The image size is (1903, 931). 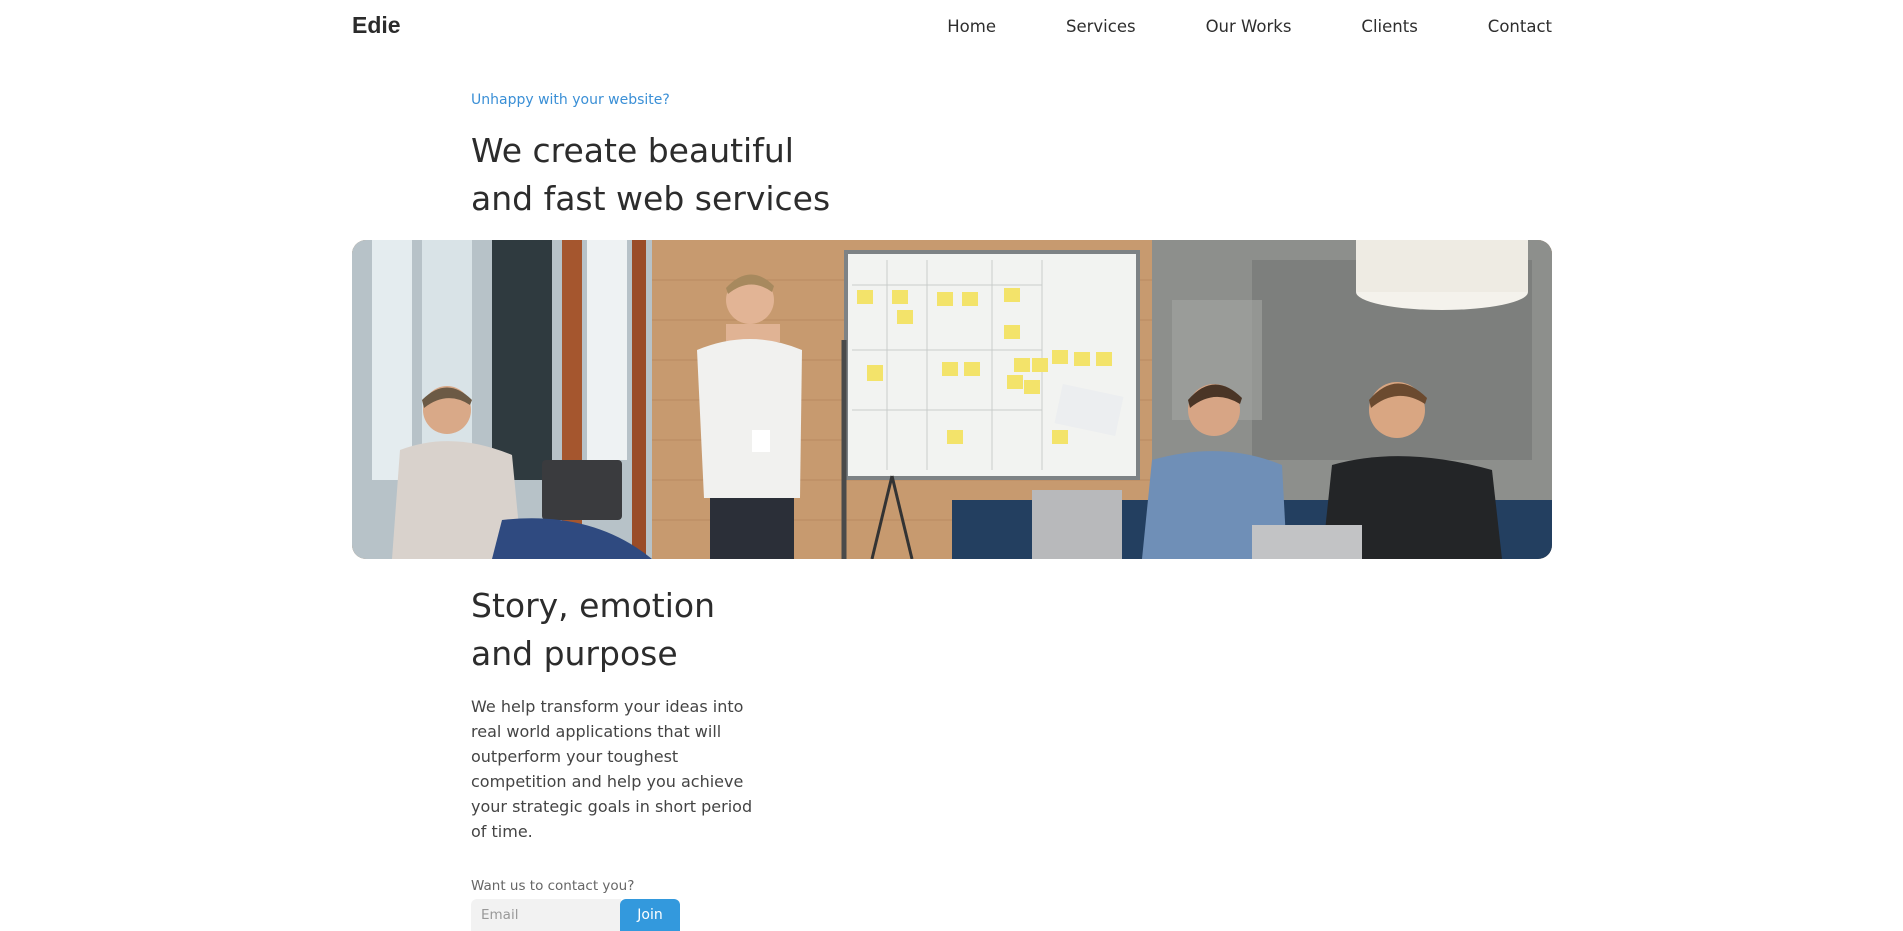 What do you see at coordinates (593, 605) in the screenshot?
I see `story-title-line-1: Story, emotion` at bounding box center [593, 605].